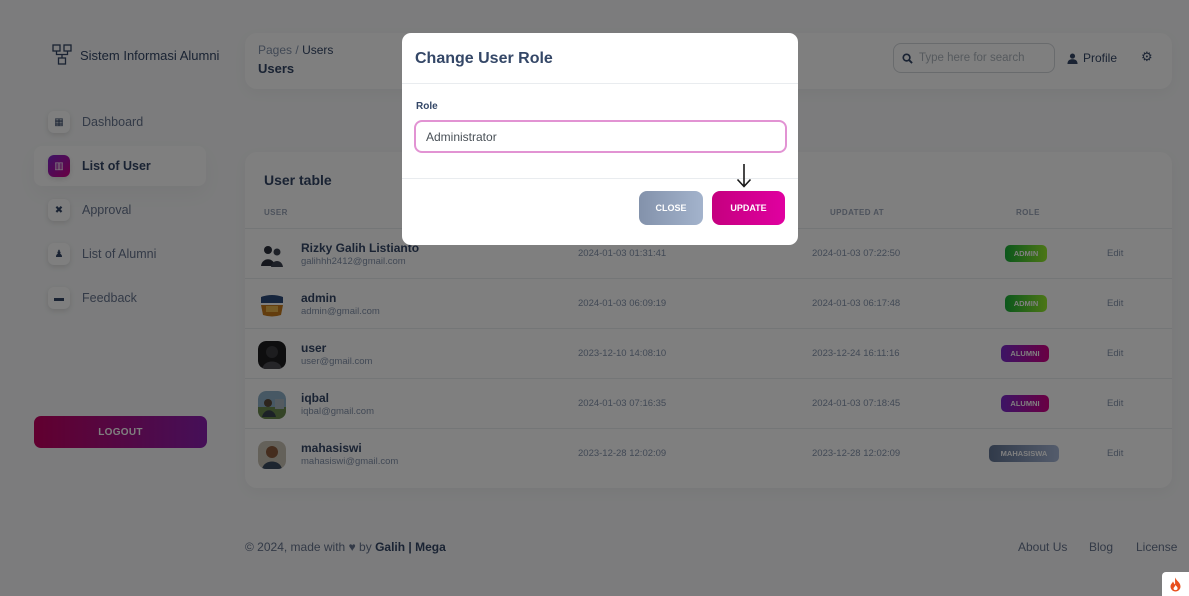 The height and width of the screenshot is (596, 1189). What do you see at coordinates (671, 208) in the screenshot?
I see `close-button: CLOSE` at bounding box center [671, 208].